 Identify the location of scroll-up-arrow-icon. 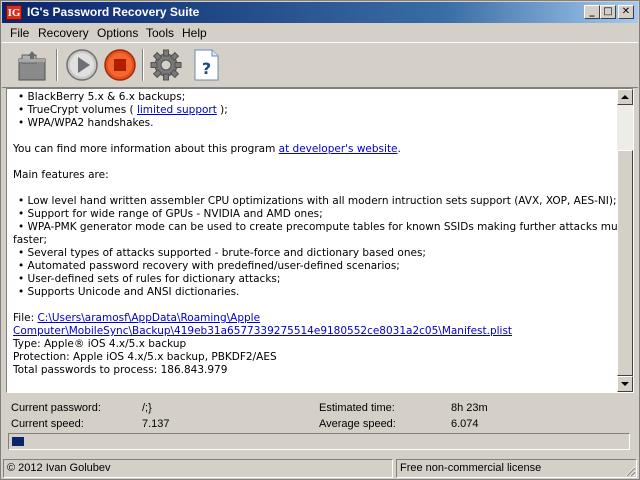
(625, 97).